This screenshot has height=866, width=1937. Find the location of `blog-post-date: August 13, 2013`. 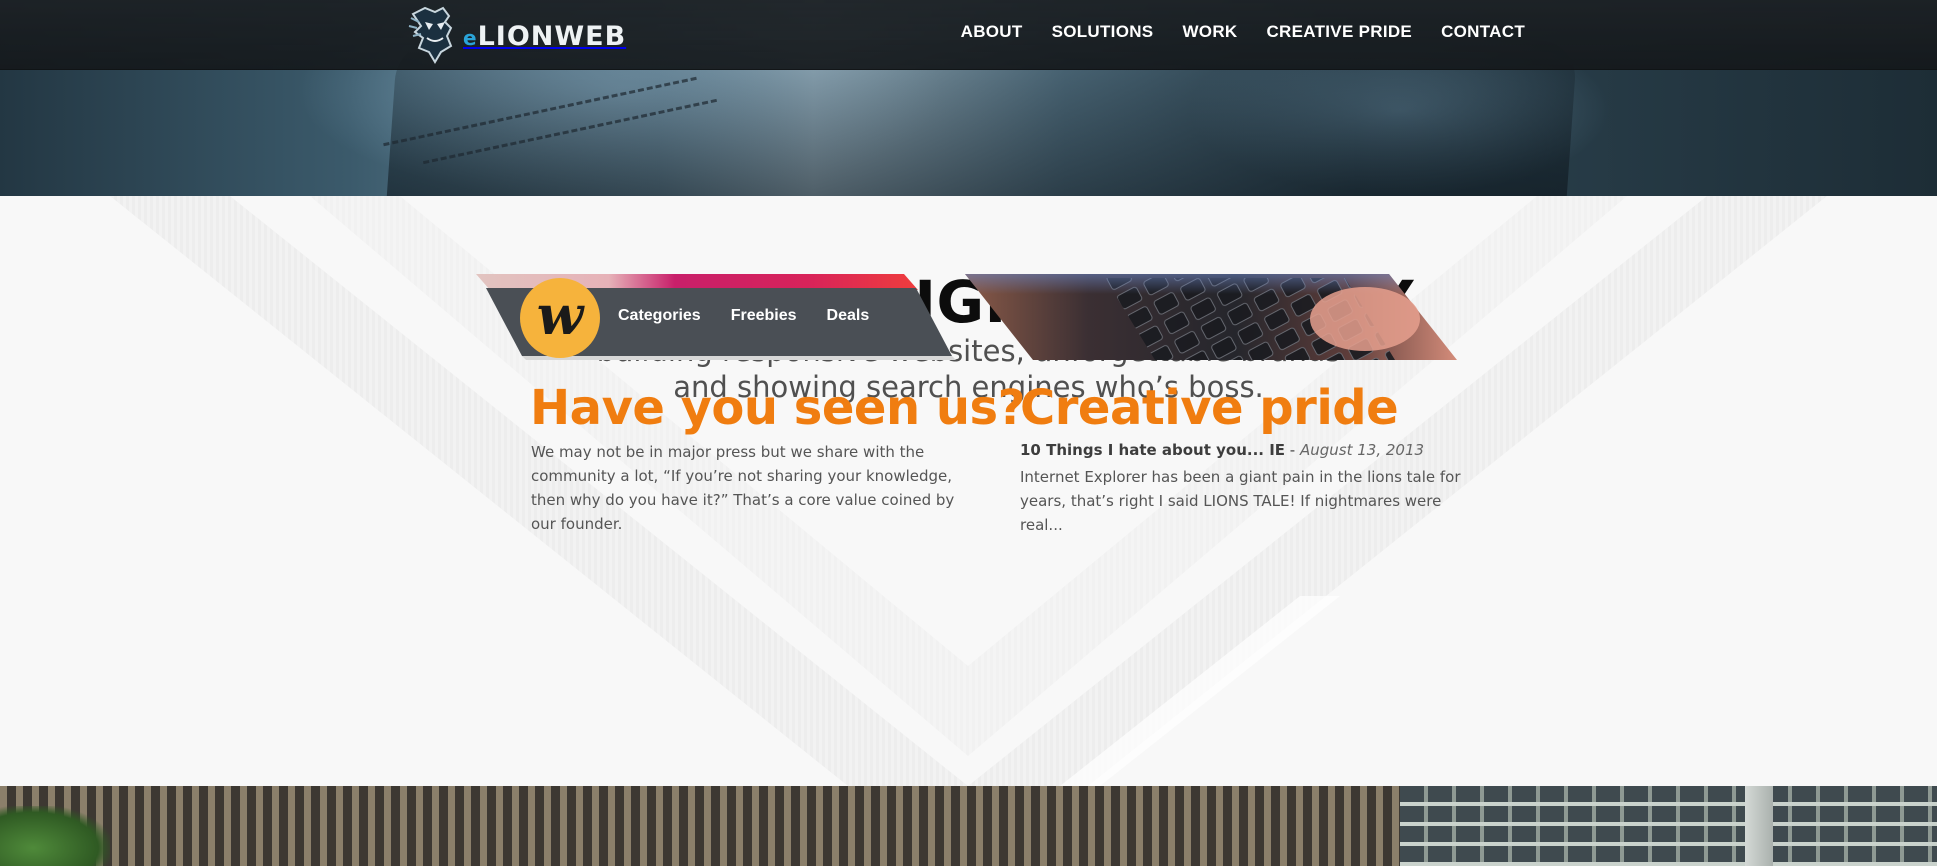

blog-post-date: August 13, 2013 is located at coordinates (1362, 450).